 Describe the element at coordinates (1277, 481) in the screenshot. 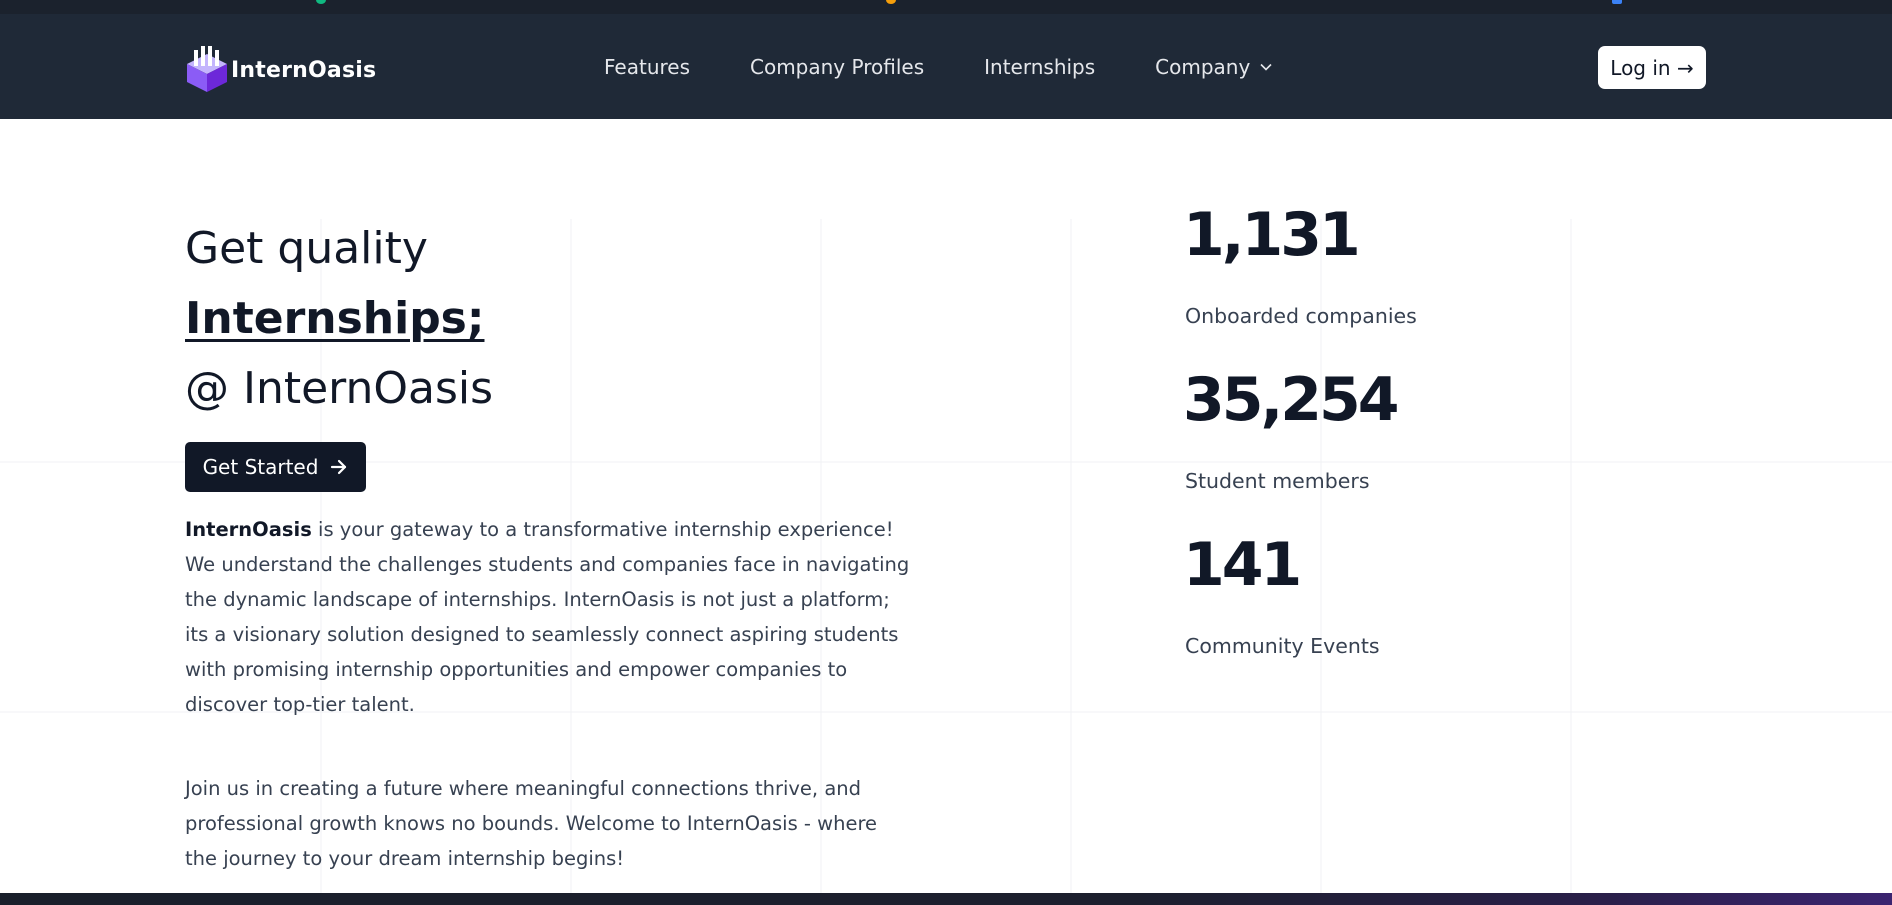

I see `stat-students-label: Student members` at that location.